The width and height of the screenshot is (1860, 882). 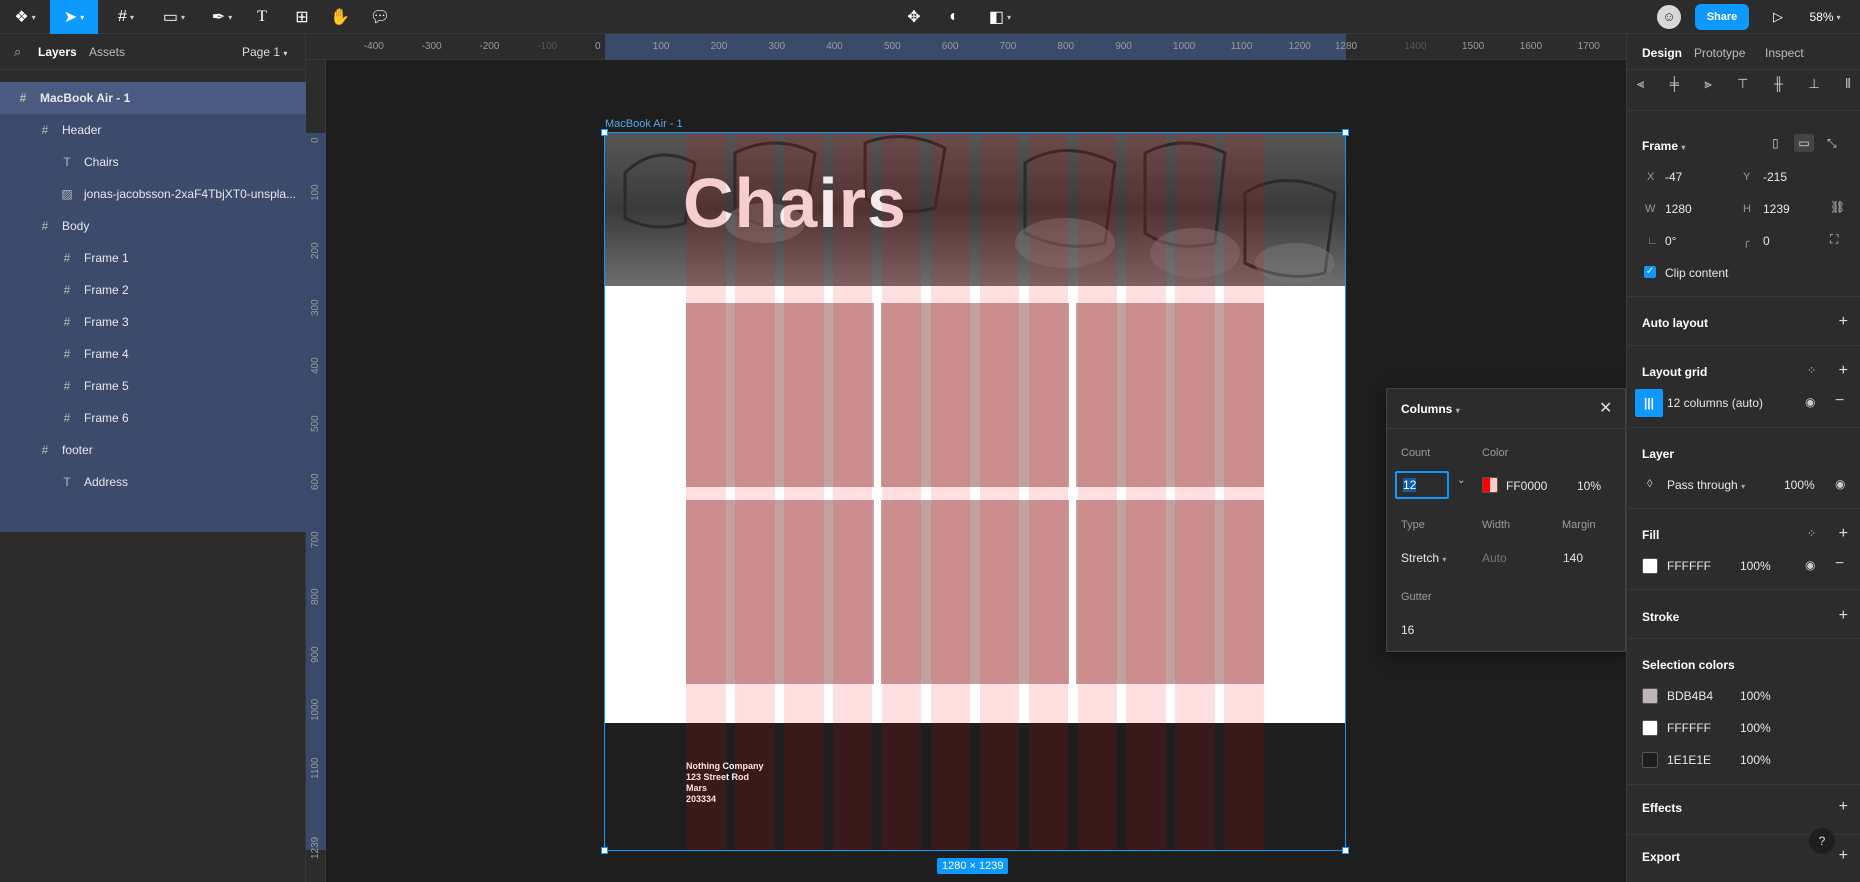 I want to click on width-input: Auto, so click(x=1494, y=558).